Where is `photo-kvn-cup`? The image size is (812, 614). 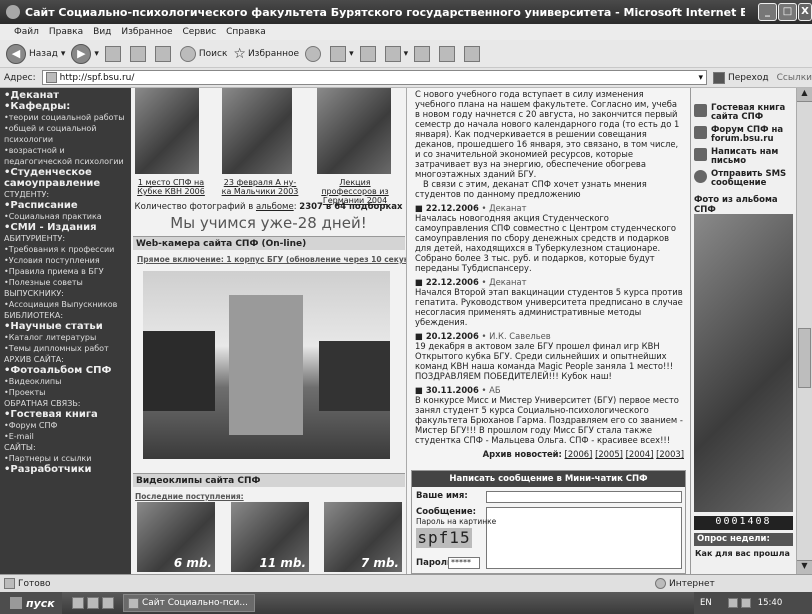
photo-kvn-cup is located at coordinates (167, 131).